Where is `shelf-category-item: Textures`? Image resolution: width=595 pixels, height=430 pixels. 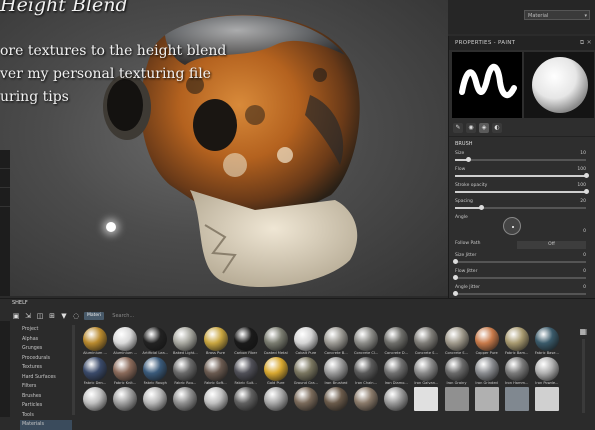 shelf-category-item: Textures is located at coordinates (46, 368).